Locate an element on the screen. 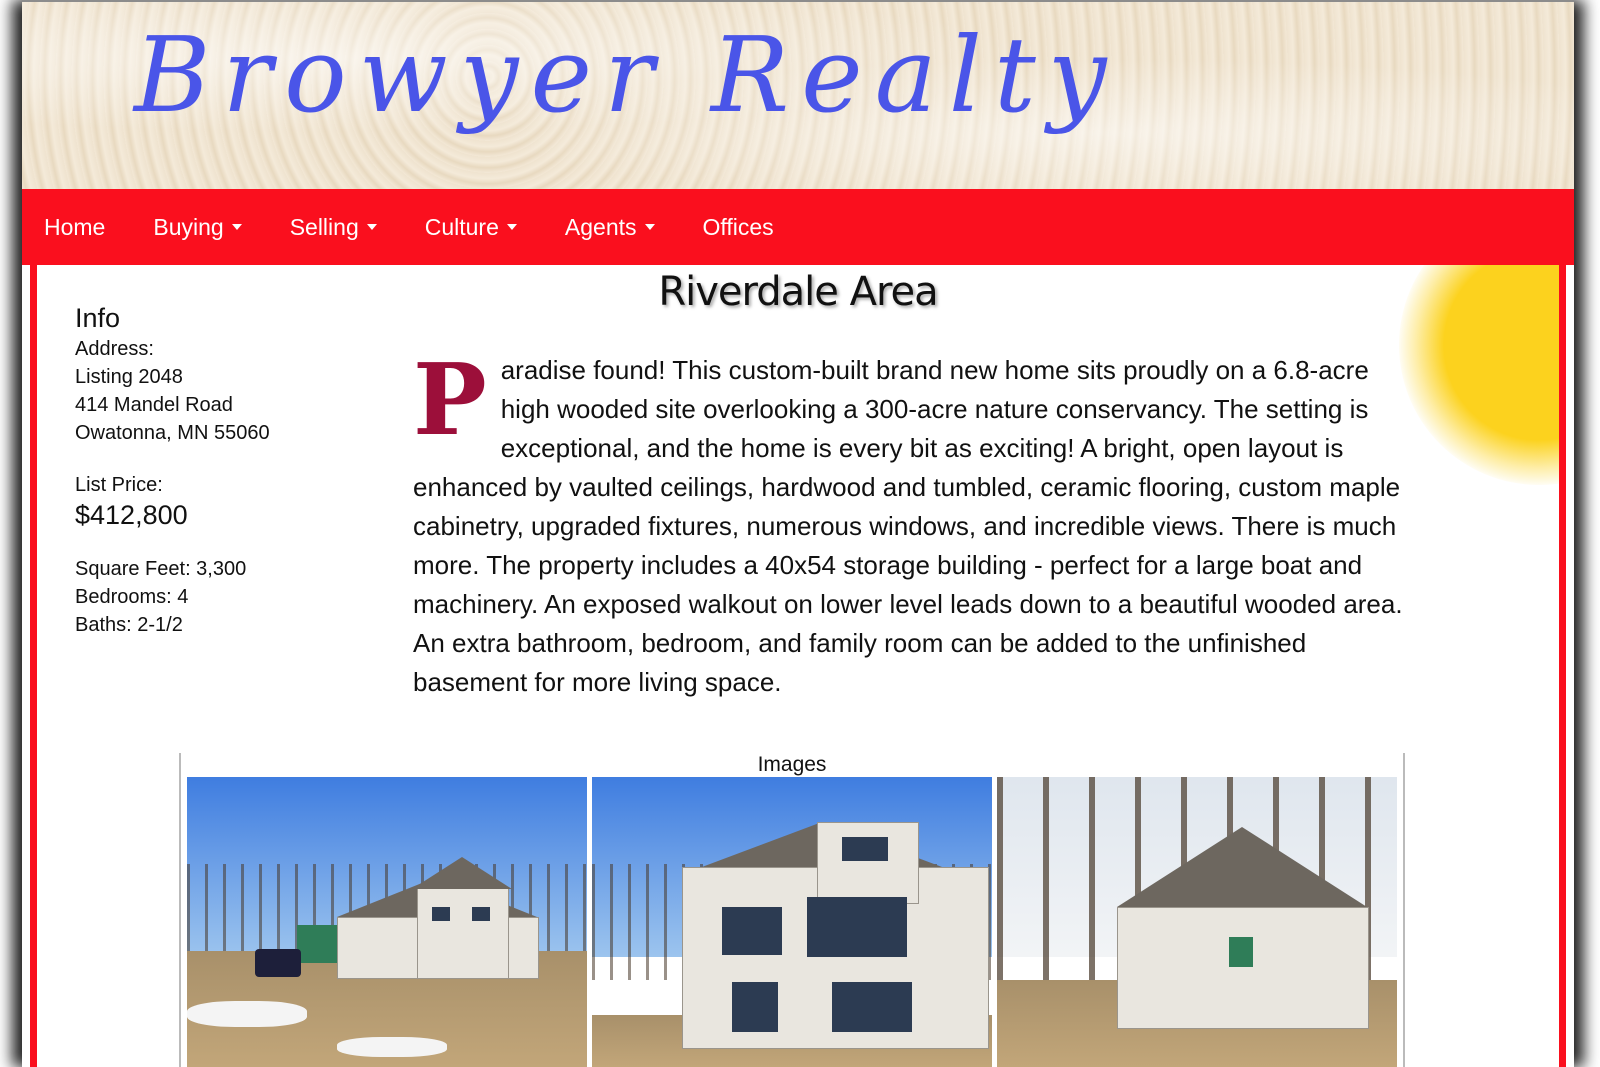 This screenshot has height=1067, width=1600. list-price: $412,800 is located at coordinates (131, 515).